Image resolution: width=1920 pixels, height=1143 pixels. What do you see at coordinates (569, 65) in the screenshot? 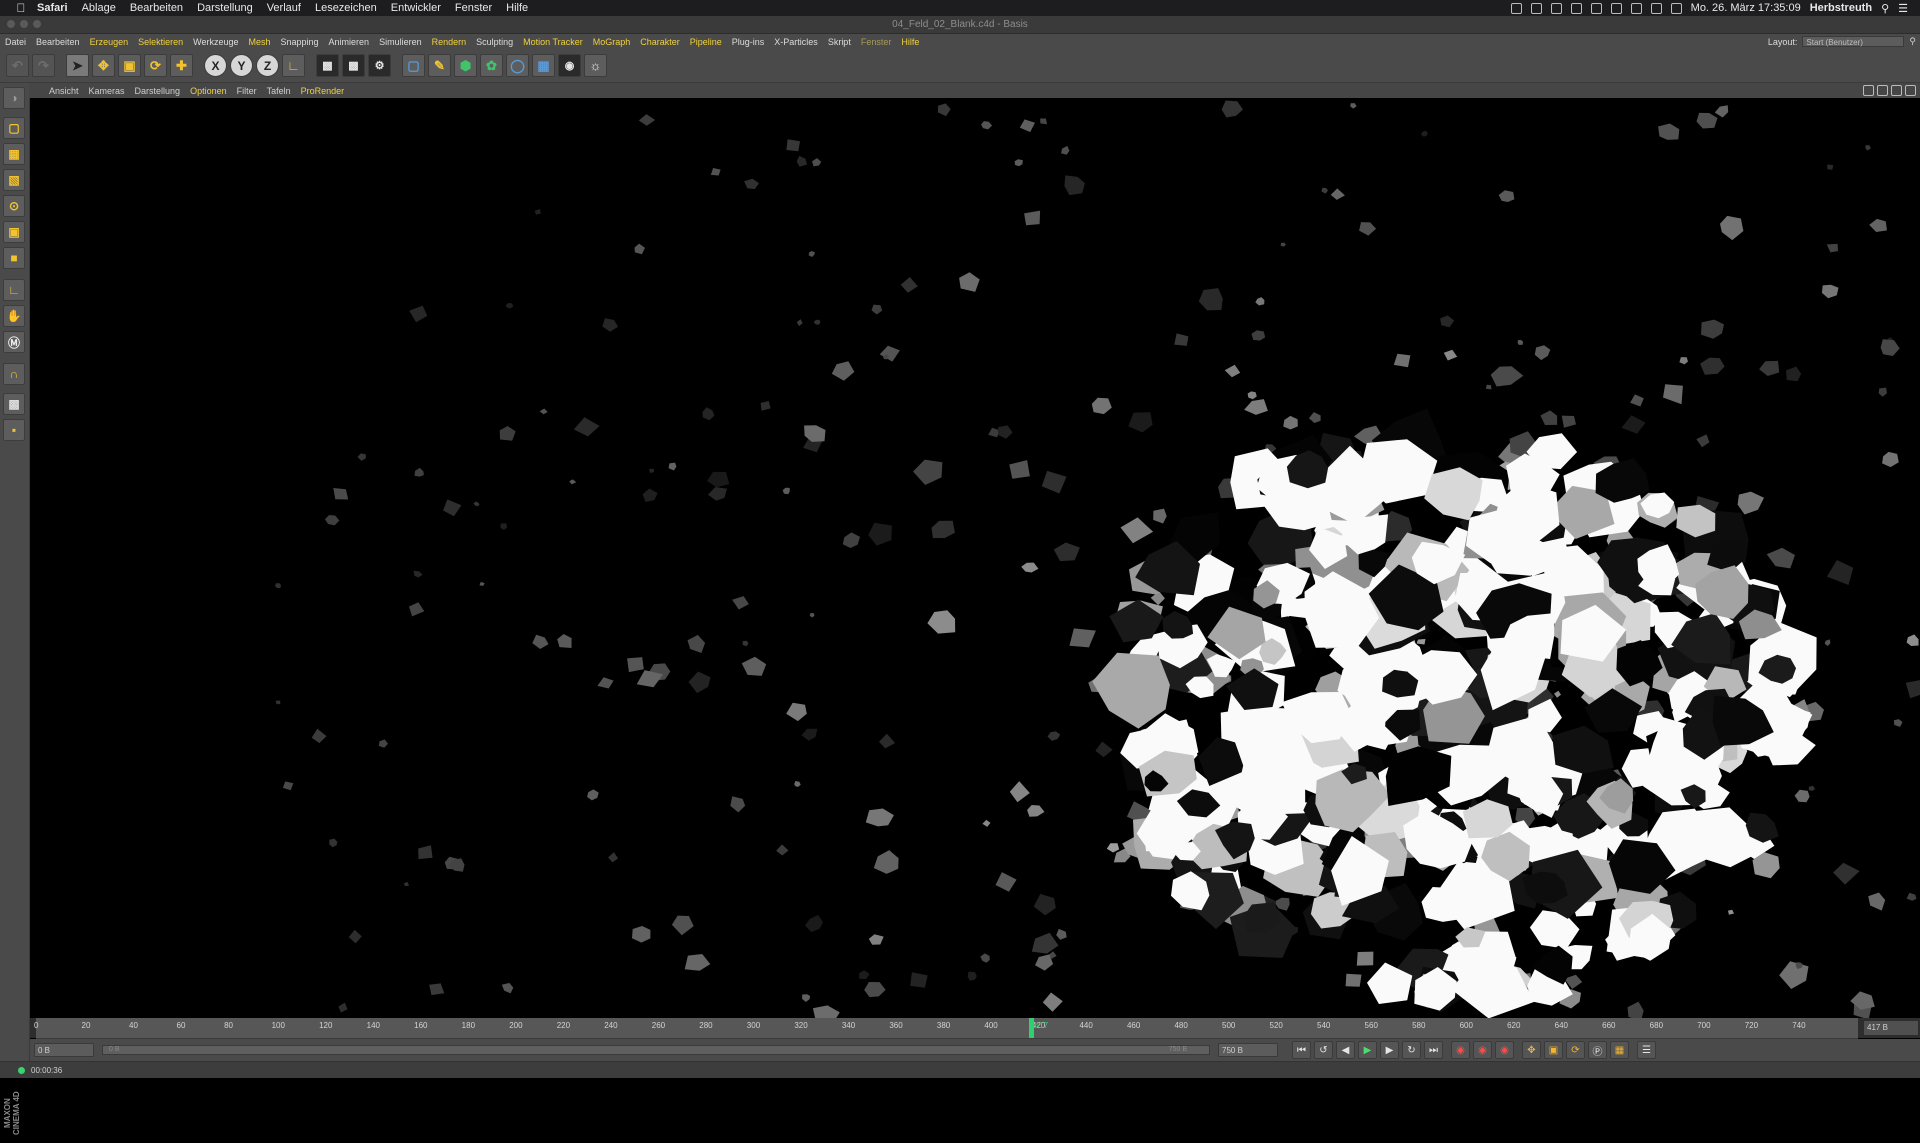
I see `camera-icon: ◉` at bounding box center [569, 65].